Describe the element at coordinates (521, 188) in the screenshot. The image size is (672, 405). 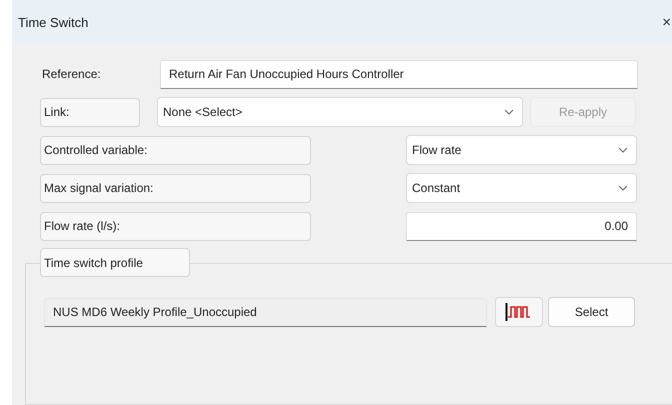
I see `dropdown: Constant` at that location.